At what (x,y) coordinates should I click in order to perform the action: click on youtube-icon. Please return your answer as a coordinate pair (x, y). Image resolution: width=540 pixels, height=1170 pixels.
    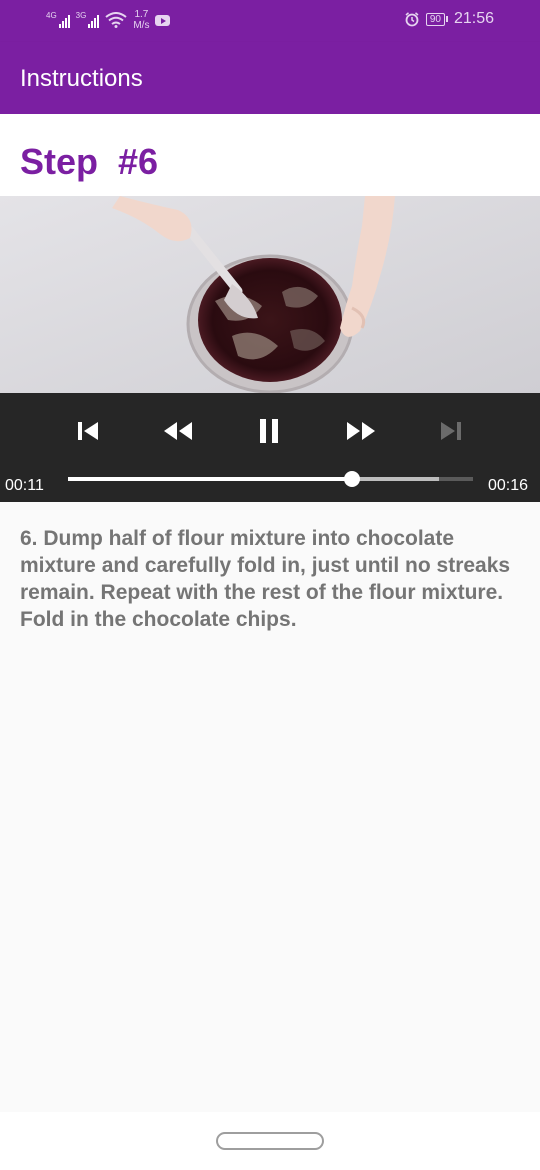
    Looking at the image, I should click on (163, 20).